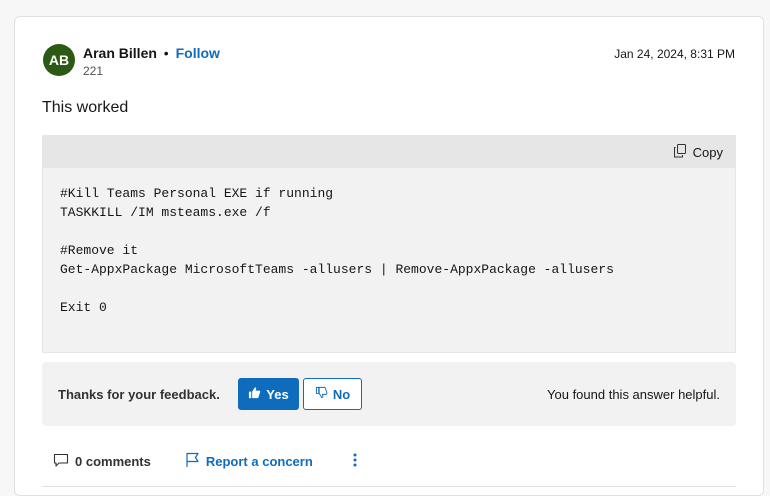 This screenshot has height=496, width=770. What do you see at coordinates (321, 394) in the screenshot?
I see `thumbs-down-icon` at bounding box center [321, 394].